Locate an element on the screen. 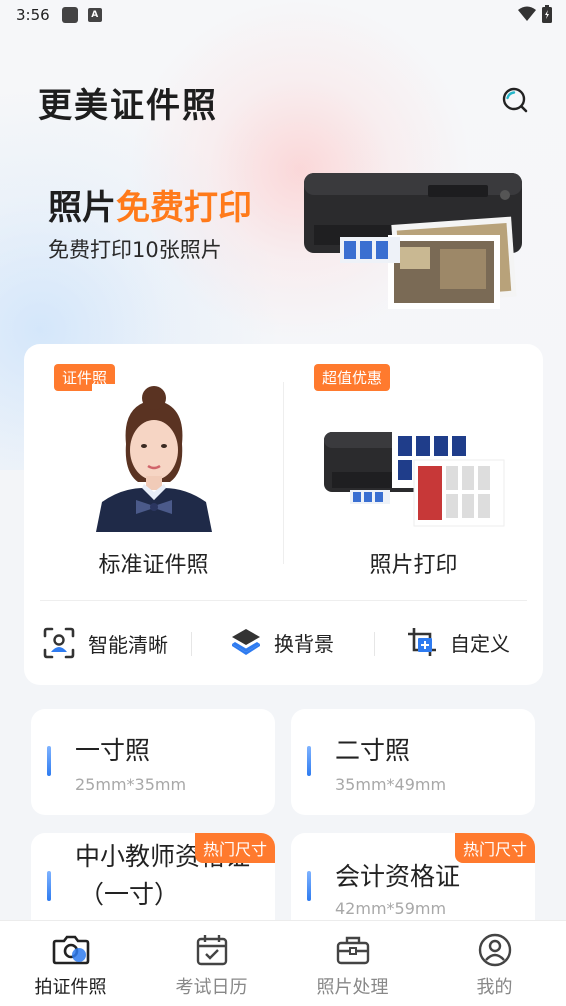 This screenshot has width=566, height=1006. photo-print-illustration is located at coordinates (414, 478).